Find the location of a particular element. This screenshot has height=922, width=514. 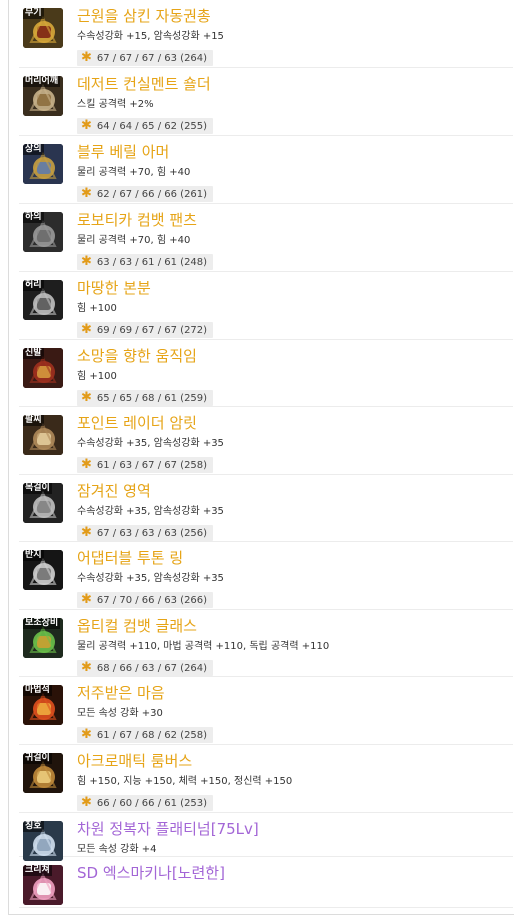

item-name: 근원을 삼킨 자동권총 is located at coordinates (144, 16).